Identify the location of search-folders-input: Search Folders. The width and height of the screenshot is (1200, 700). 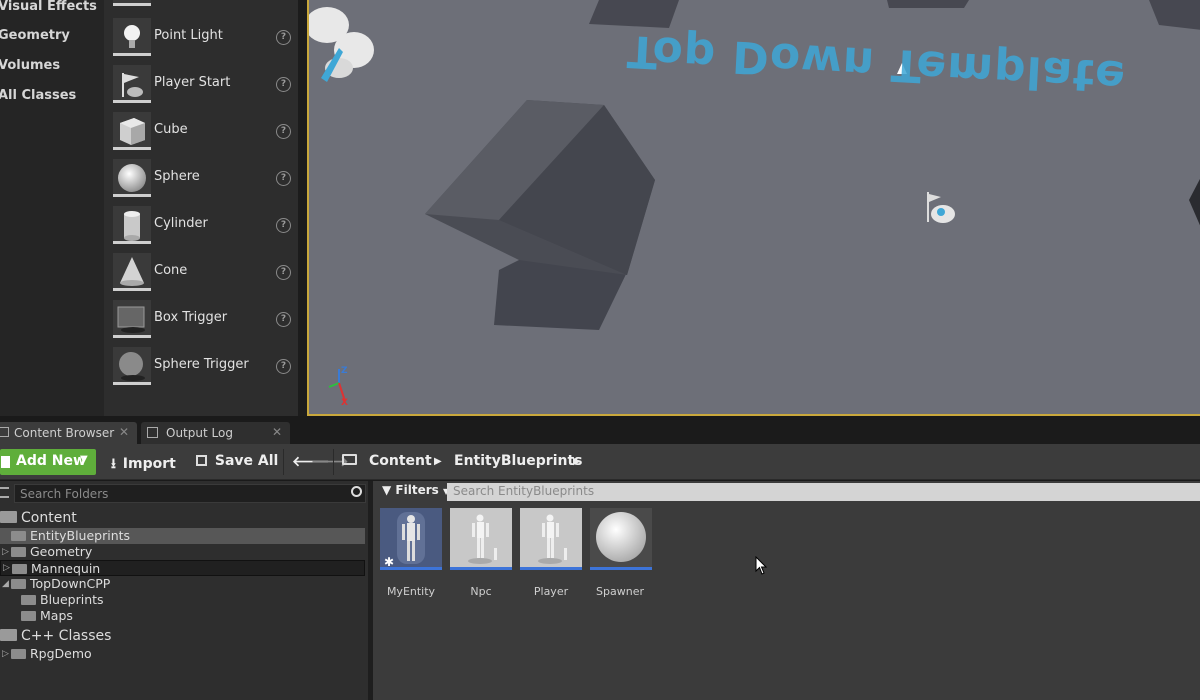
(190, 493).